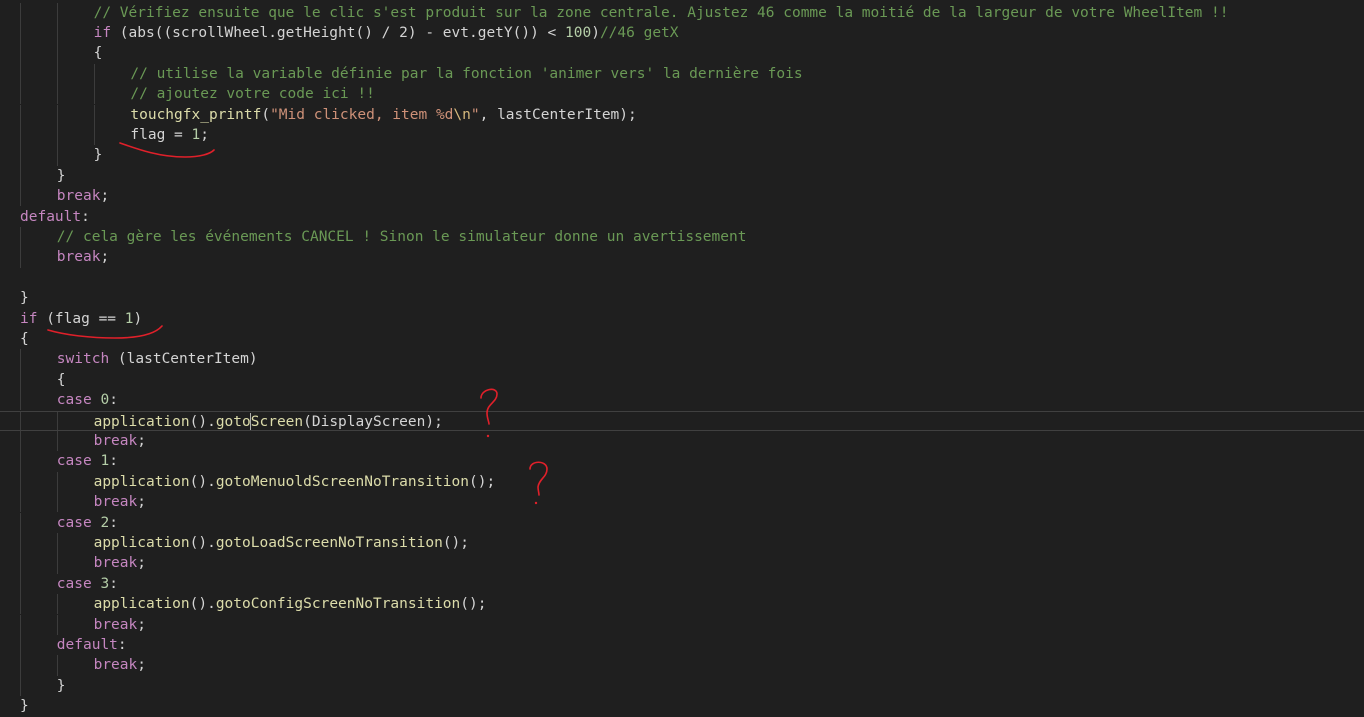 This screenshot has width=1364, height=717. What do you see at coordinates (682, 94) in the screenshot?
I see `code-line: // ajoutez votre code ici !!` at bounding box center [682, 94].